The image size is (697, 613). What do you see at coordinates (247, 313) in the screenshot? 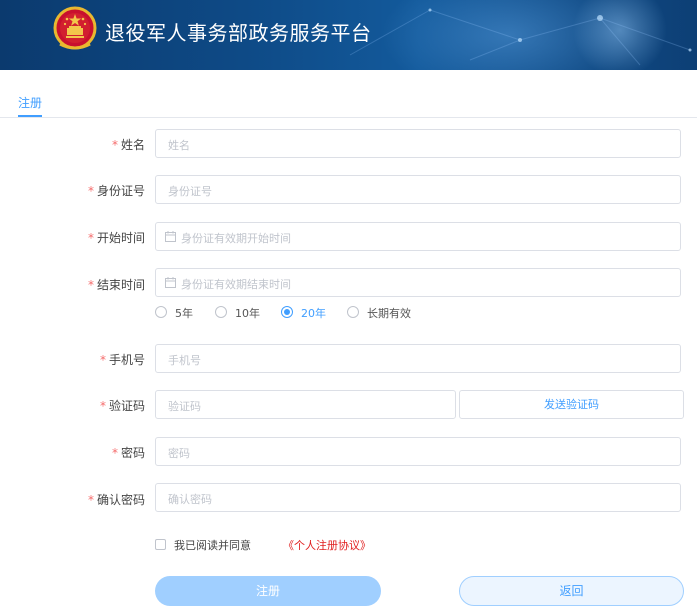
I see `radio-label: 10年` at bounding box center [247, 313].